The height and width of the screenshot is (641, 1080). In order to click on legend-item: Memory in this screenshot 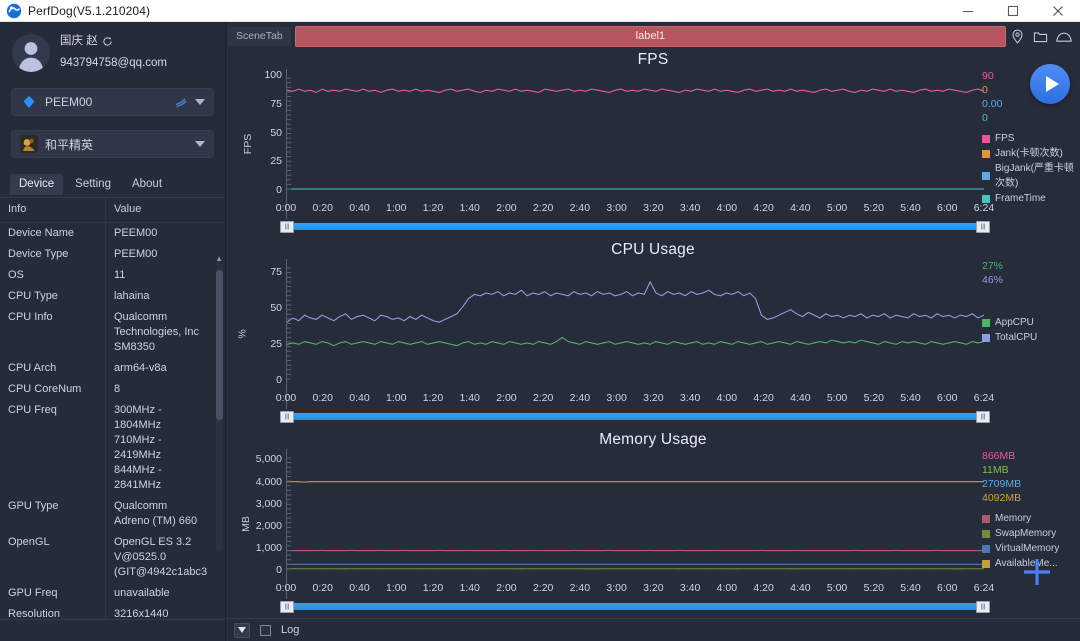, I will do `click(1029, 518)`.